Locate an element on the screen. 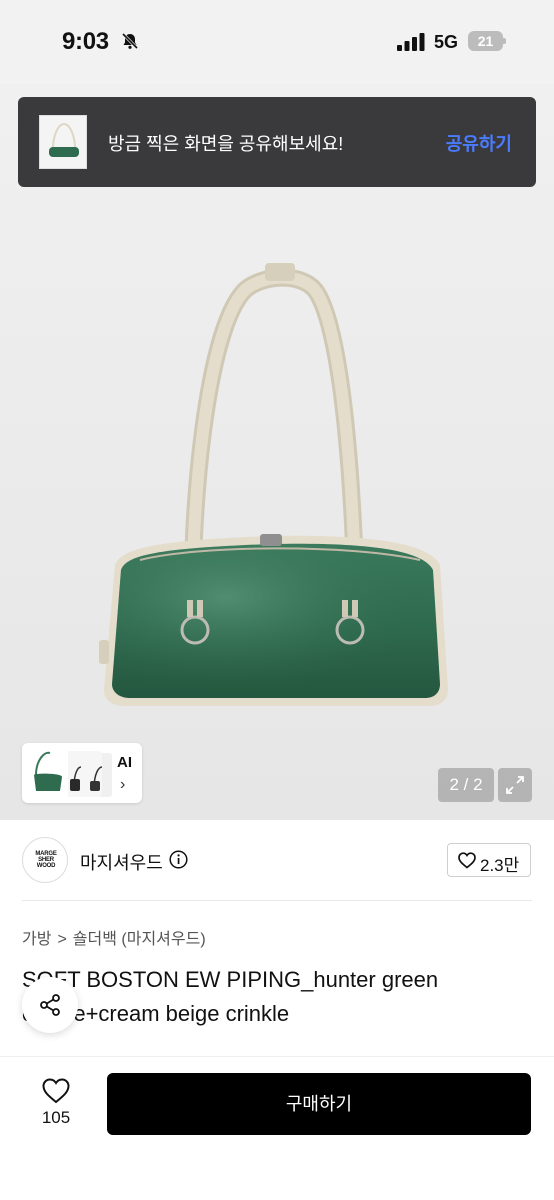  share-icon is located at coordinates (50, 1005).